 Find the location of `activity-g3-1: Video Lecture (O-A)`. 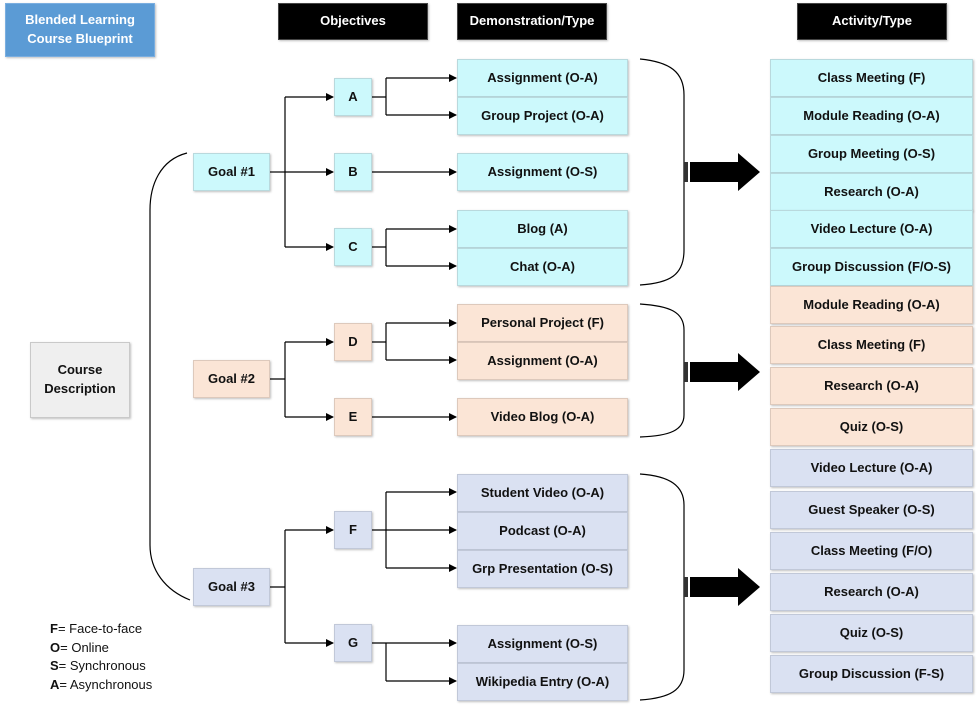

activity-g3-1: Video Lecture (O-A) is located at coordinates (871, 468).